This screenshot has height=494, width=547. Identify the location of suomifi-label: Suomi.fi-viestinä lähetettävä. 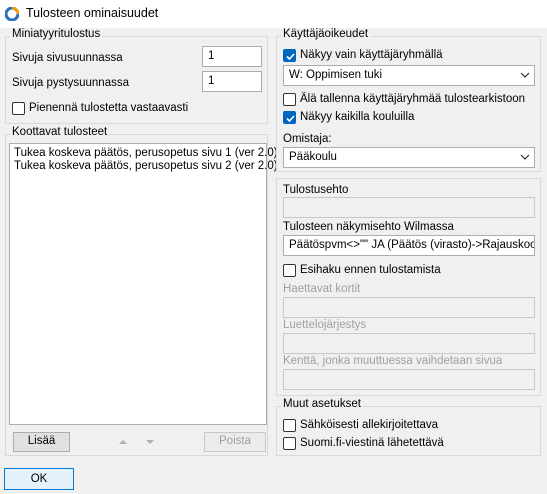
(372, 443).